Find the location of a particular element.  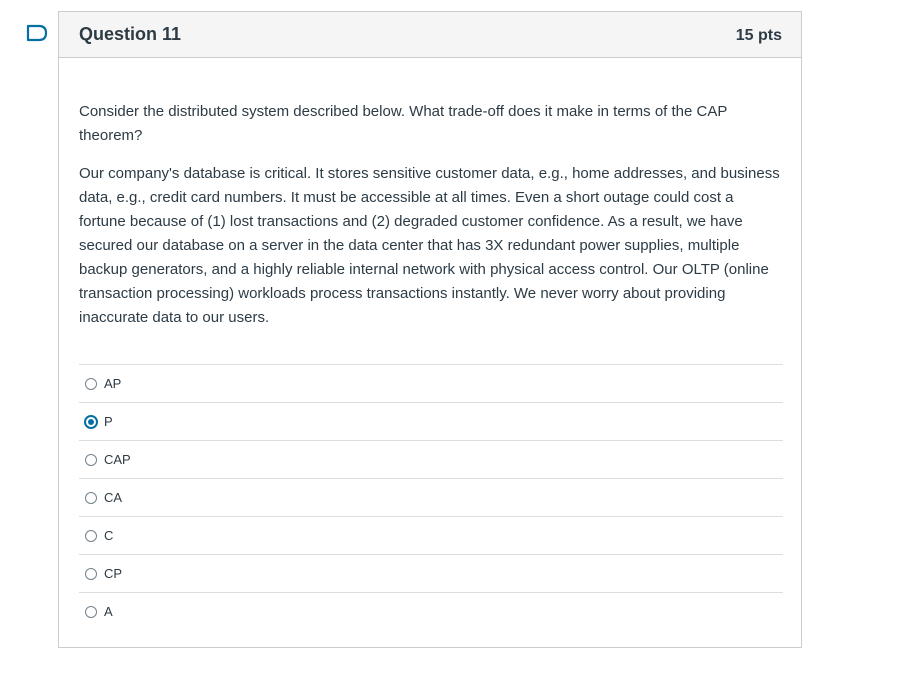

flag-outline-icon is located at coordinates (37, 33).